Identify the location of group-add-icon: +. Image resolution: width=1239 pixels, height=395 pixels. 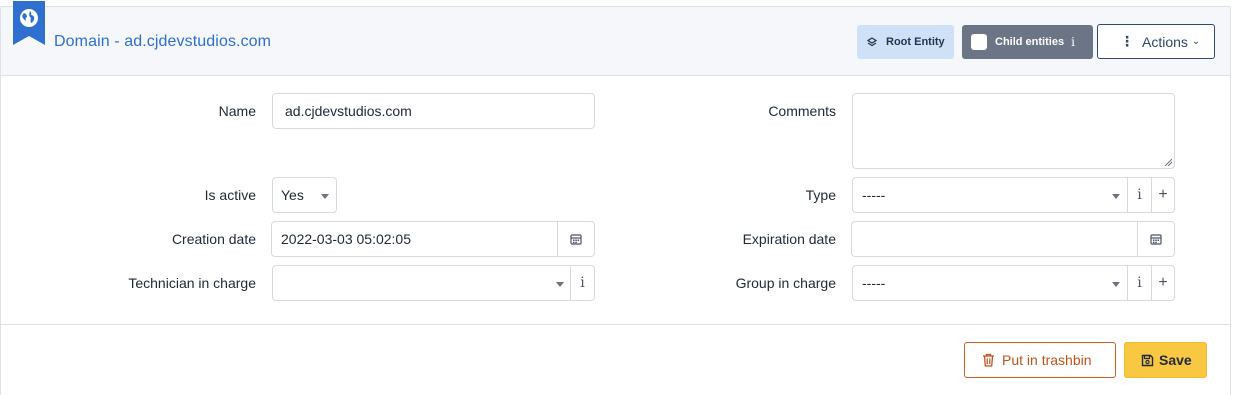
(1162, 283).